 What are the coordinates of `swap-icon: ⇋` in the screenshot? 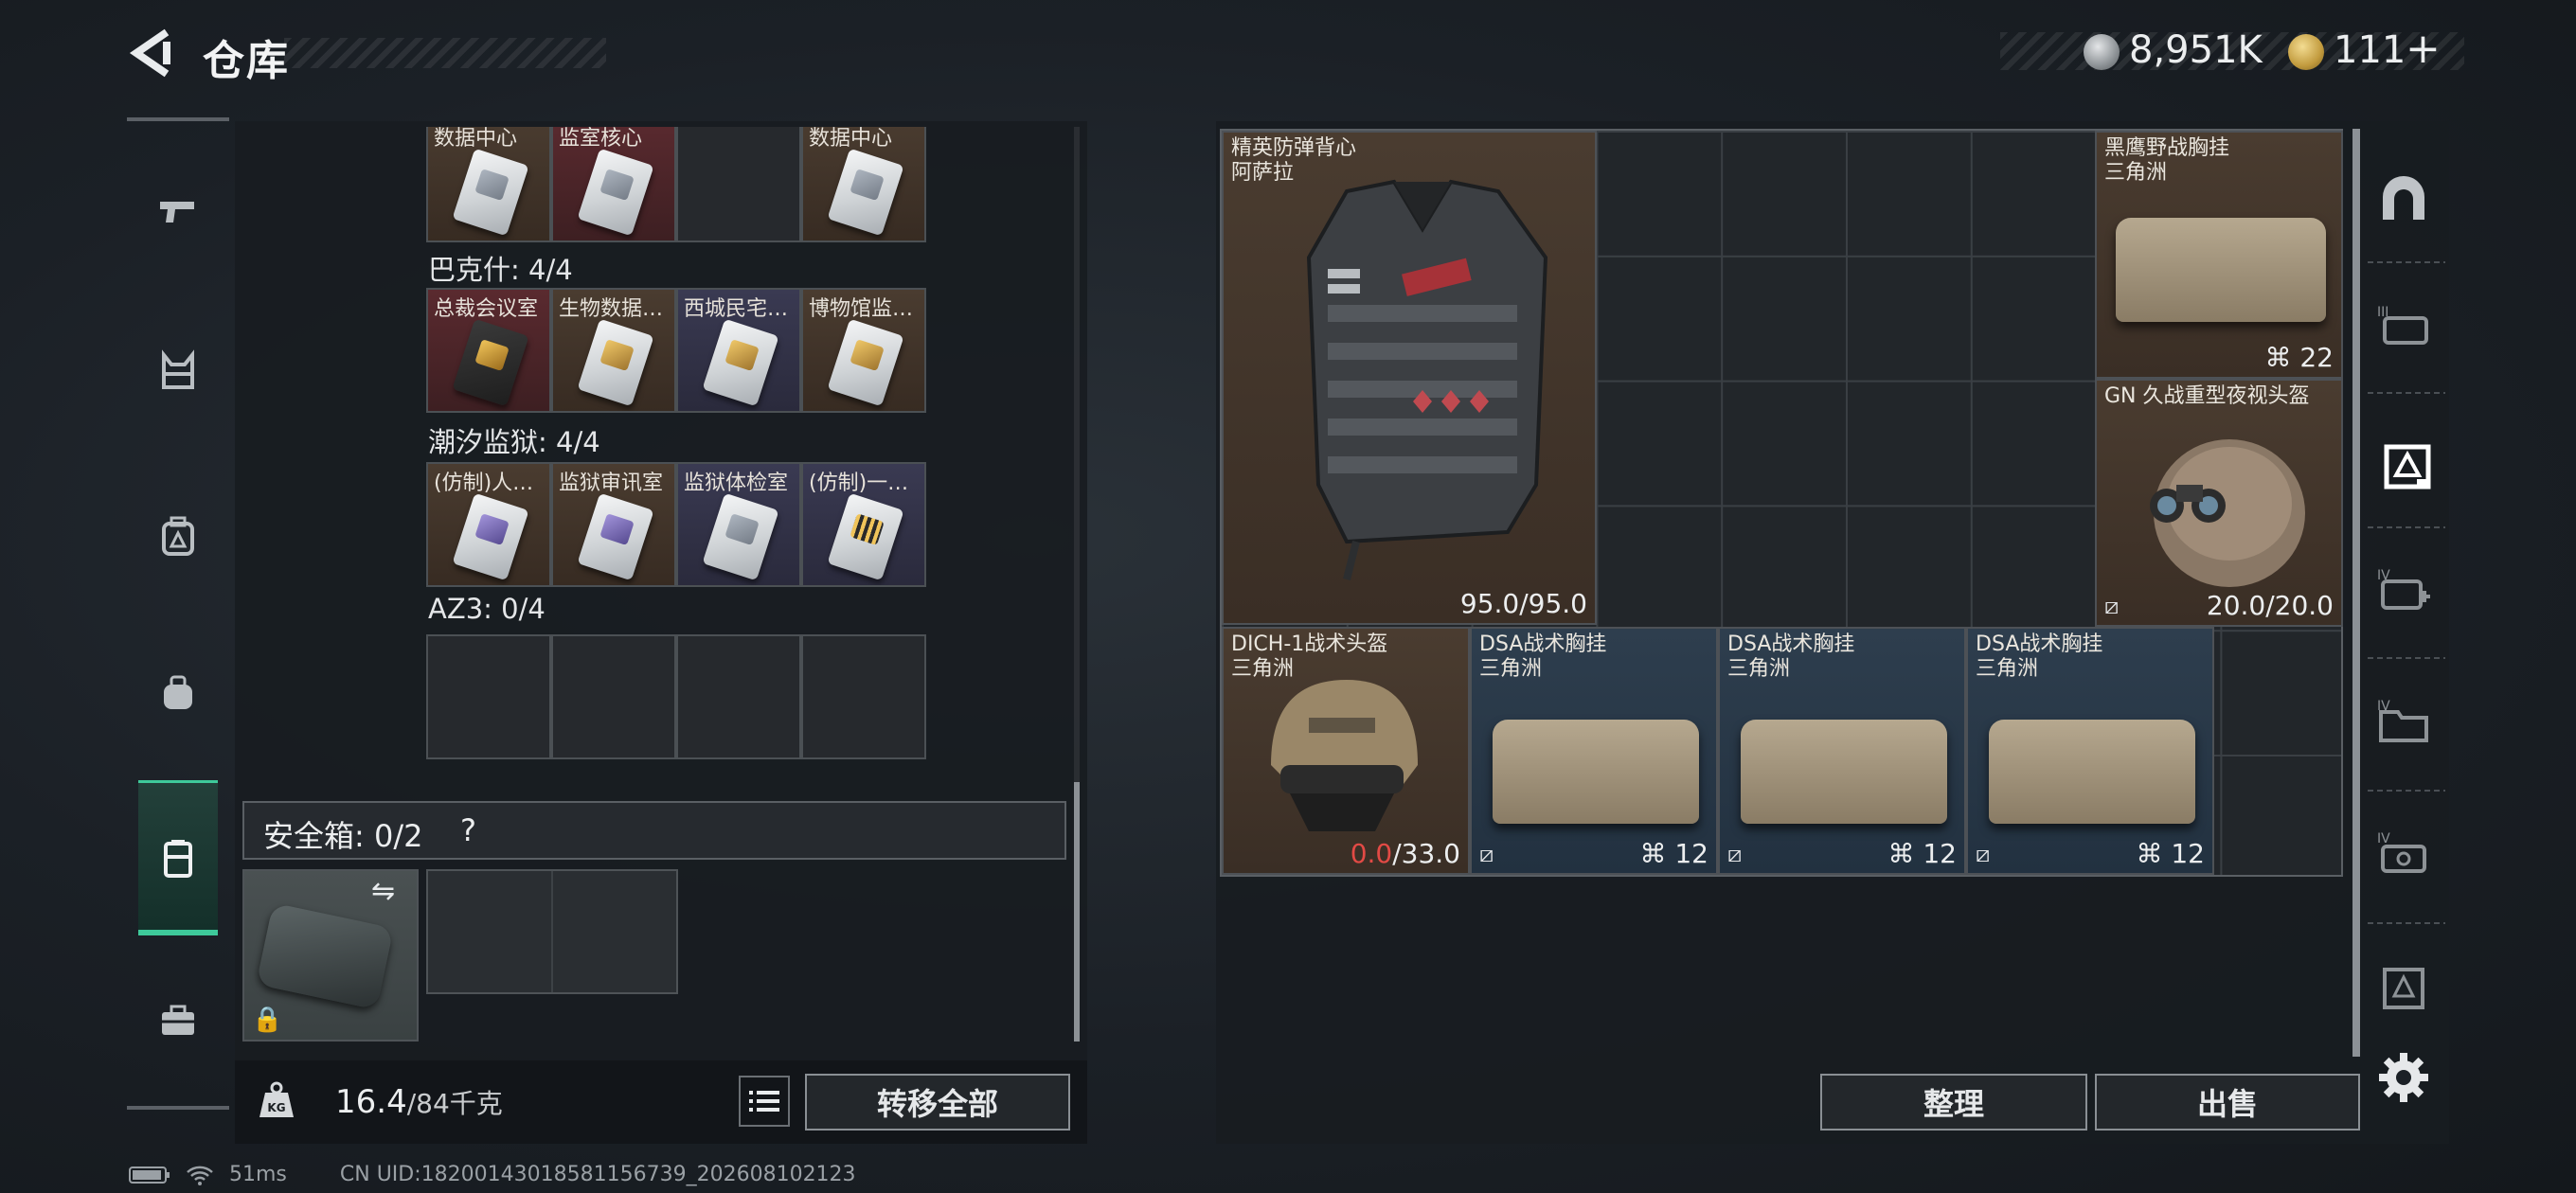 It's located at (383, 891).